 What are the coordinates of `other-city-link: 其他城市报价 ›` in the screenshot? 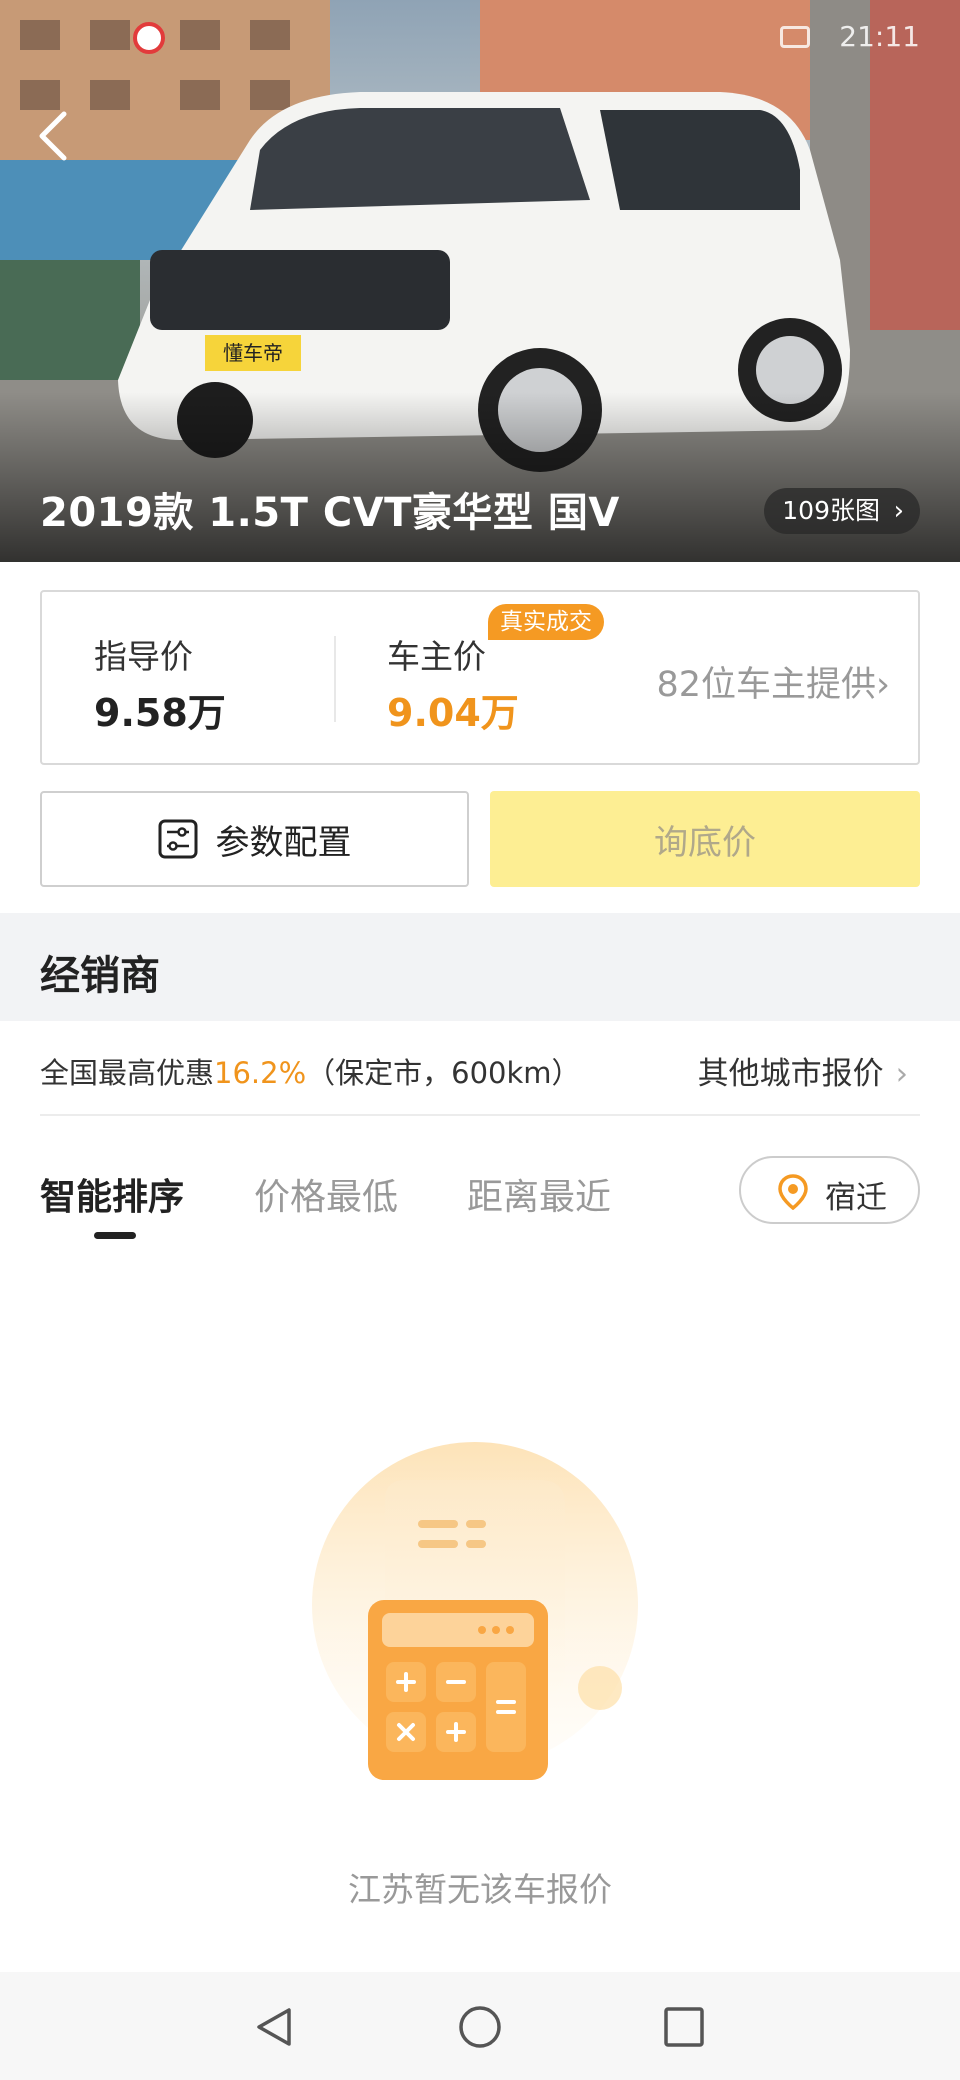 It's located at (803, 1070).